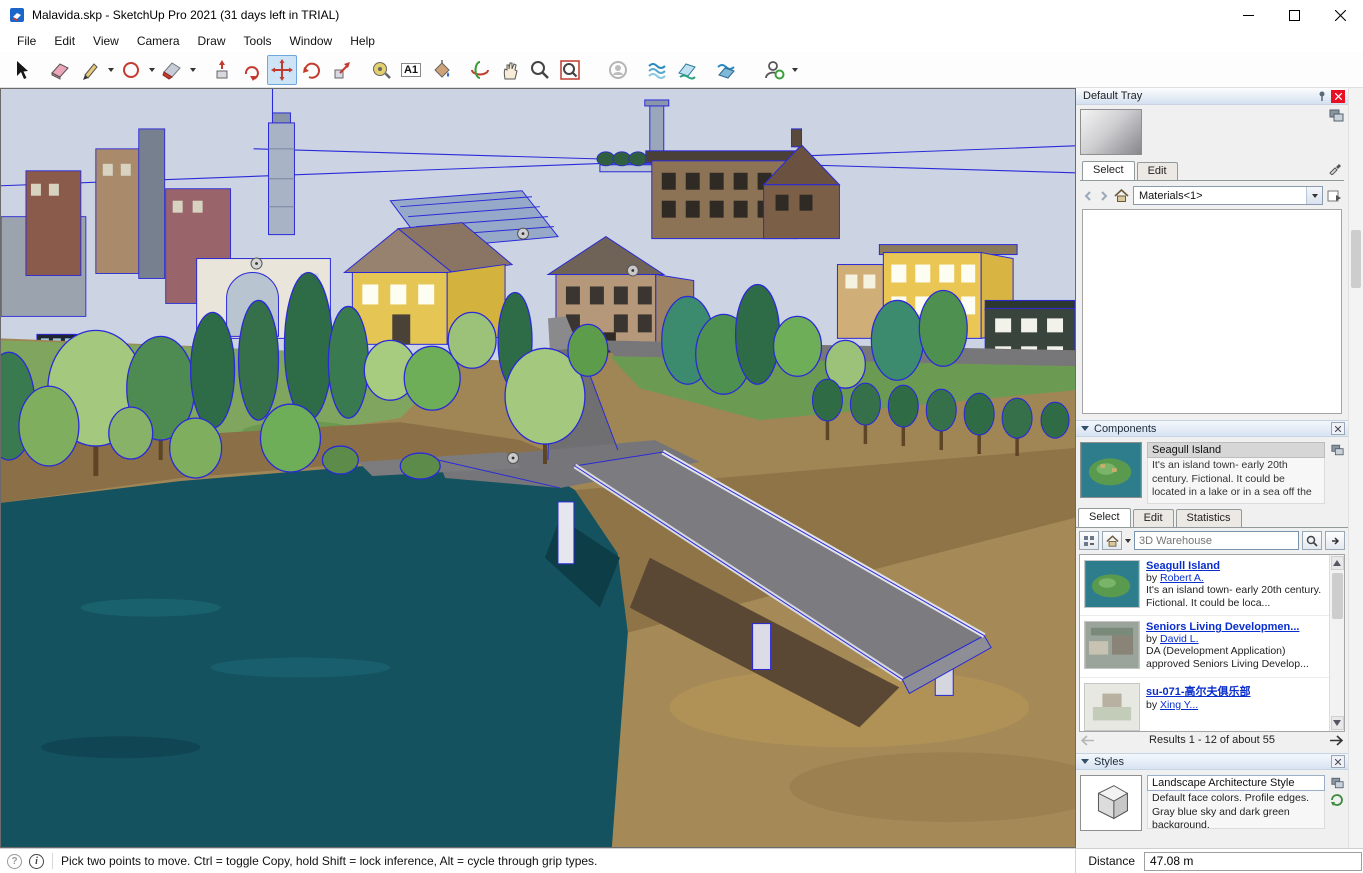  Describe the element at coordinates (687, 70) in the screenshot. I see `section-display-tool-button` at that location.